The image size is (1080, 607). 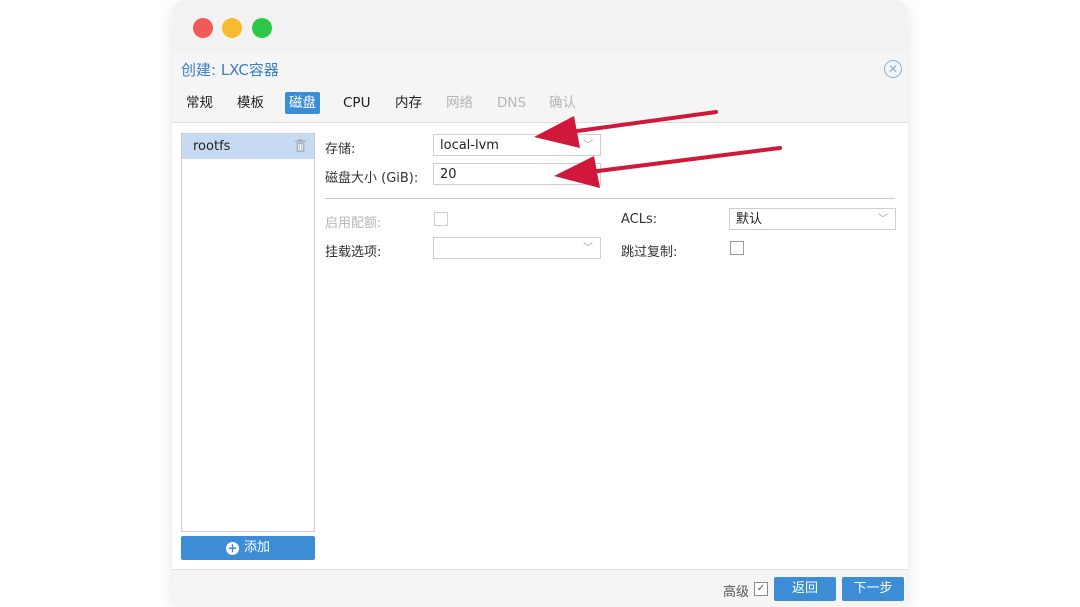 I want to click on disk-size-input: 20, so click(x=517, y=174).